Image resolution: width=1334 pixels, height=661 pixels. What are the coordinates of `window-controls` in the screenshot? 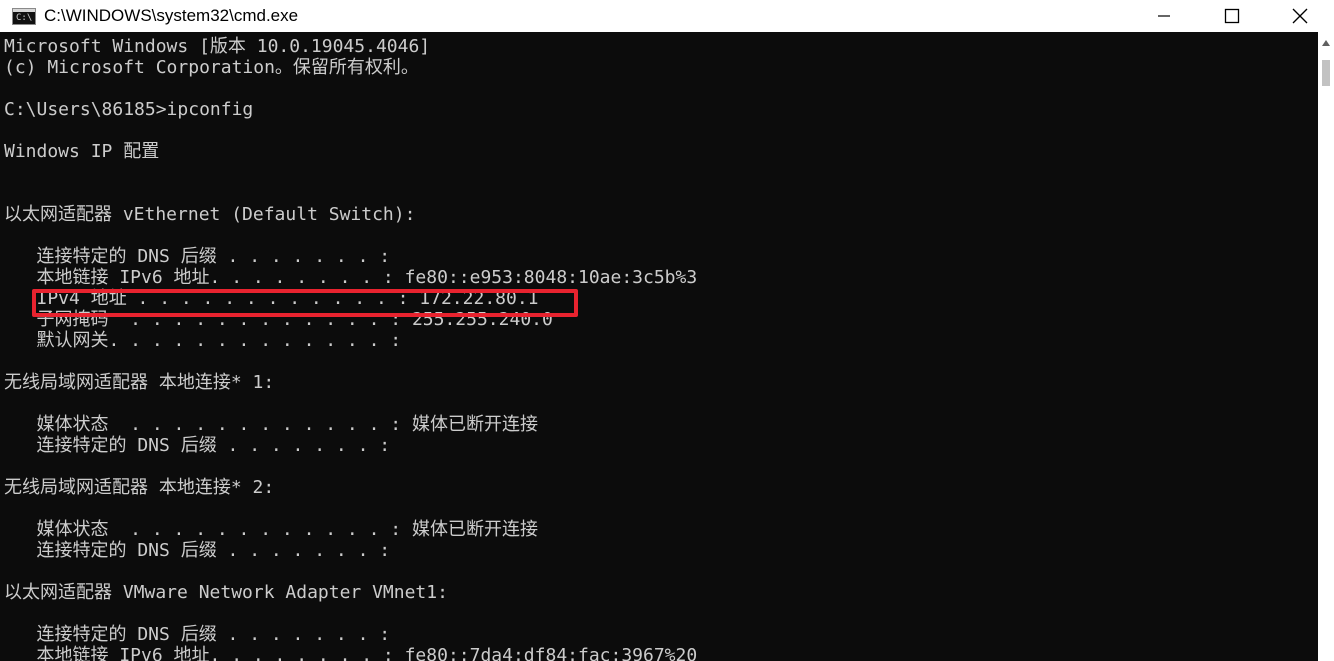 It's located at (1232, 16).